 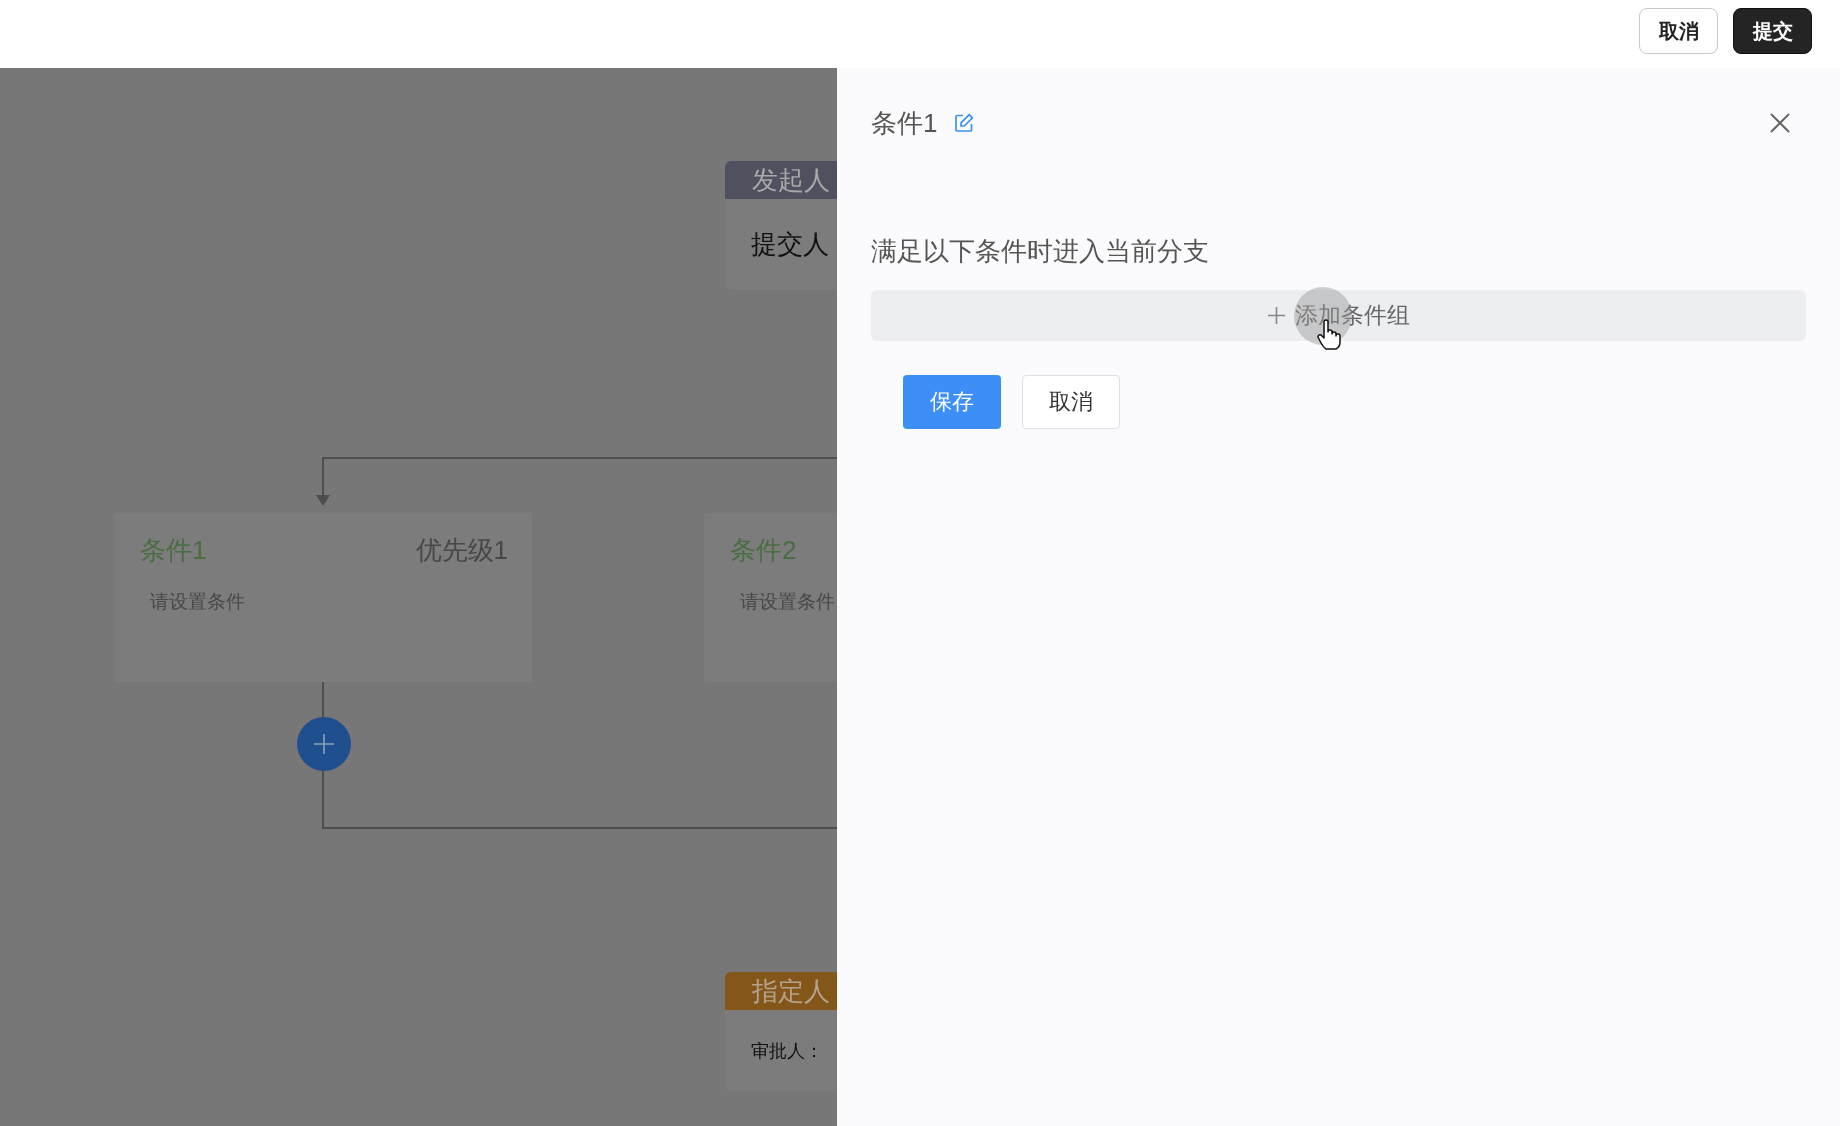 What do you see at coordinates (1772, 31) in the screenshot?
I see `submit-button: 提交` at bounding box center [1772, 31].